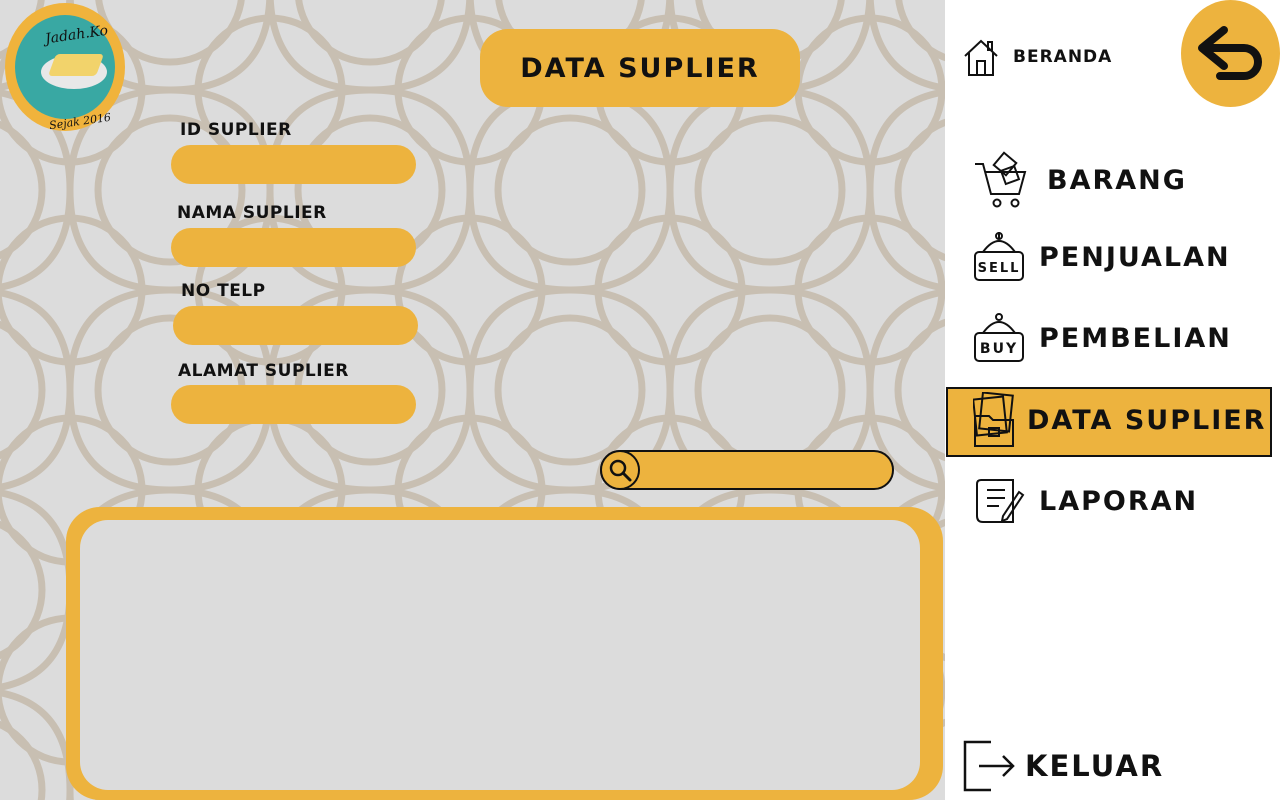  I want to click on search-button, so click(620, 470).